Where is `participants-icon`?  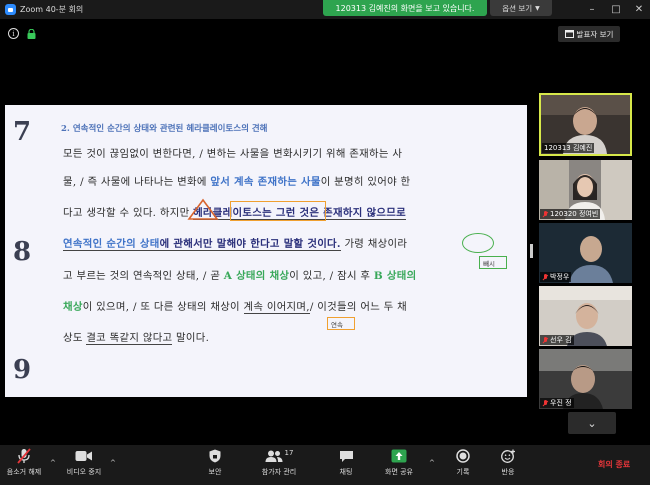 participants-icon is located at coordinates (274, 456).